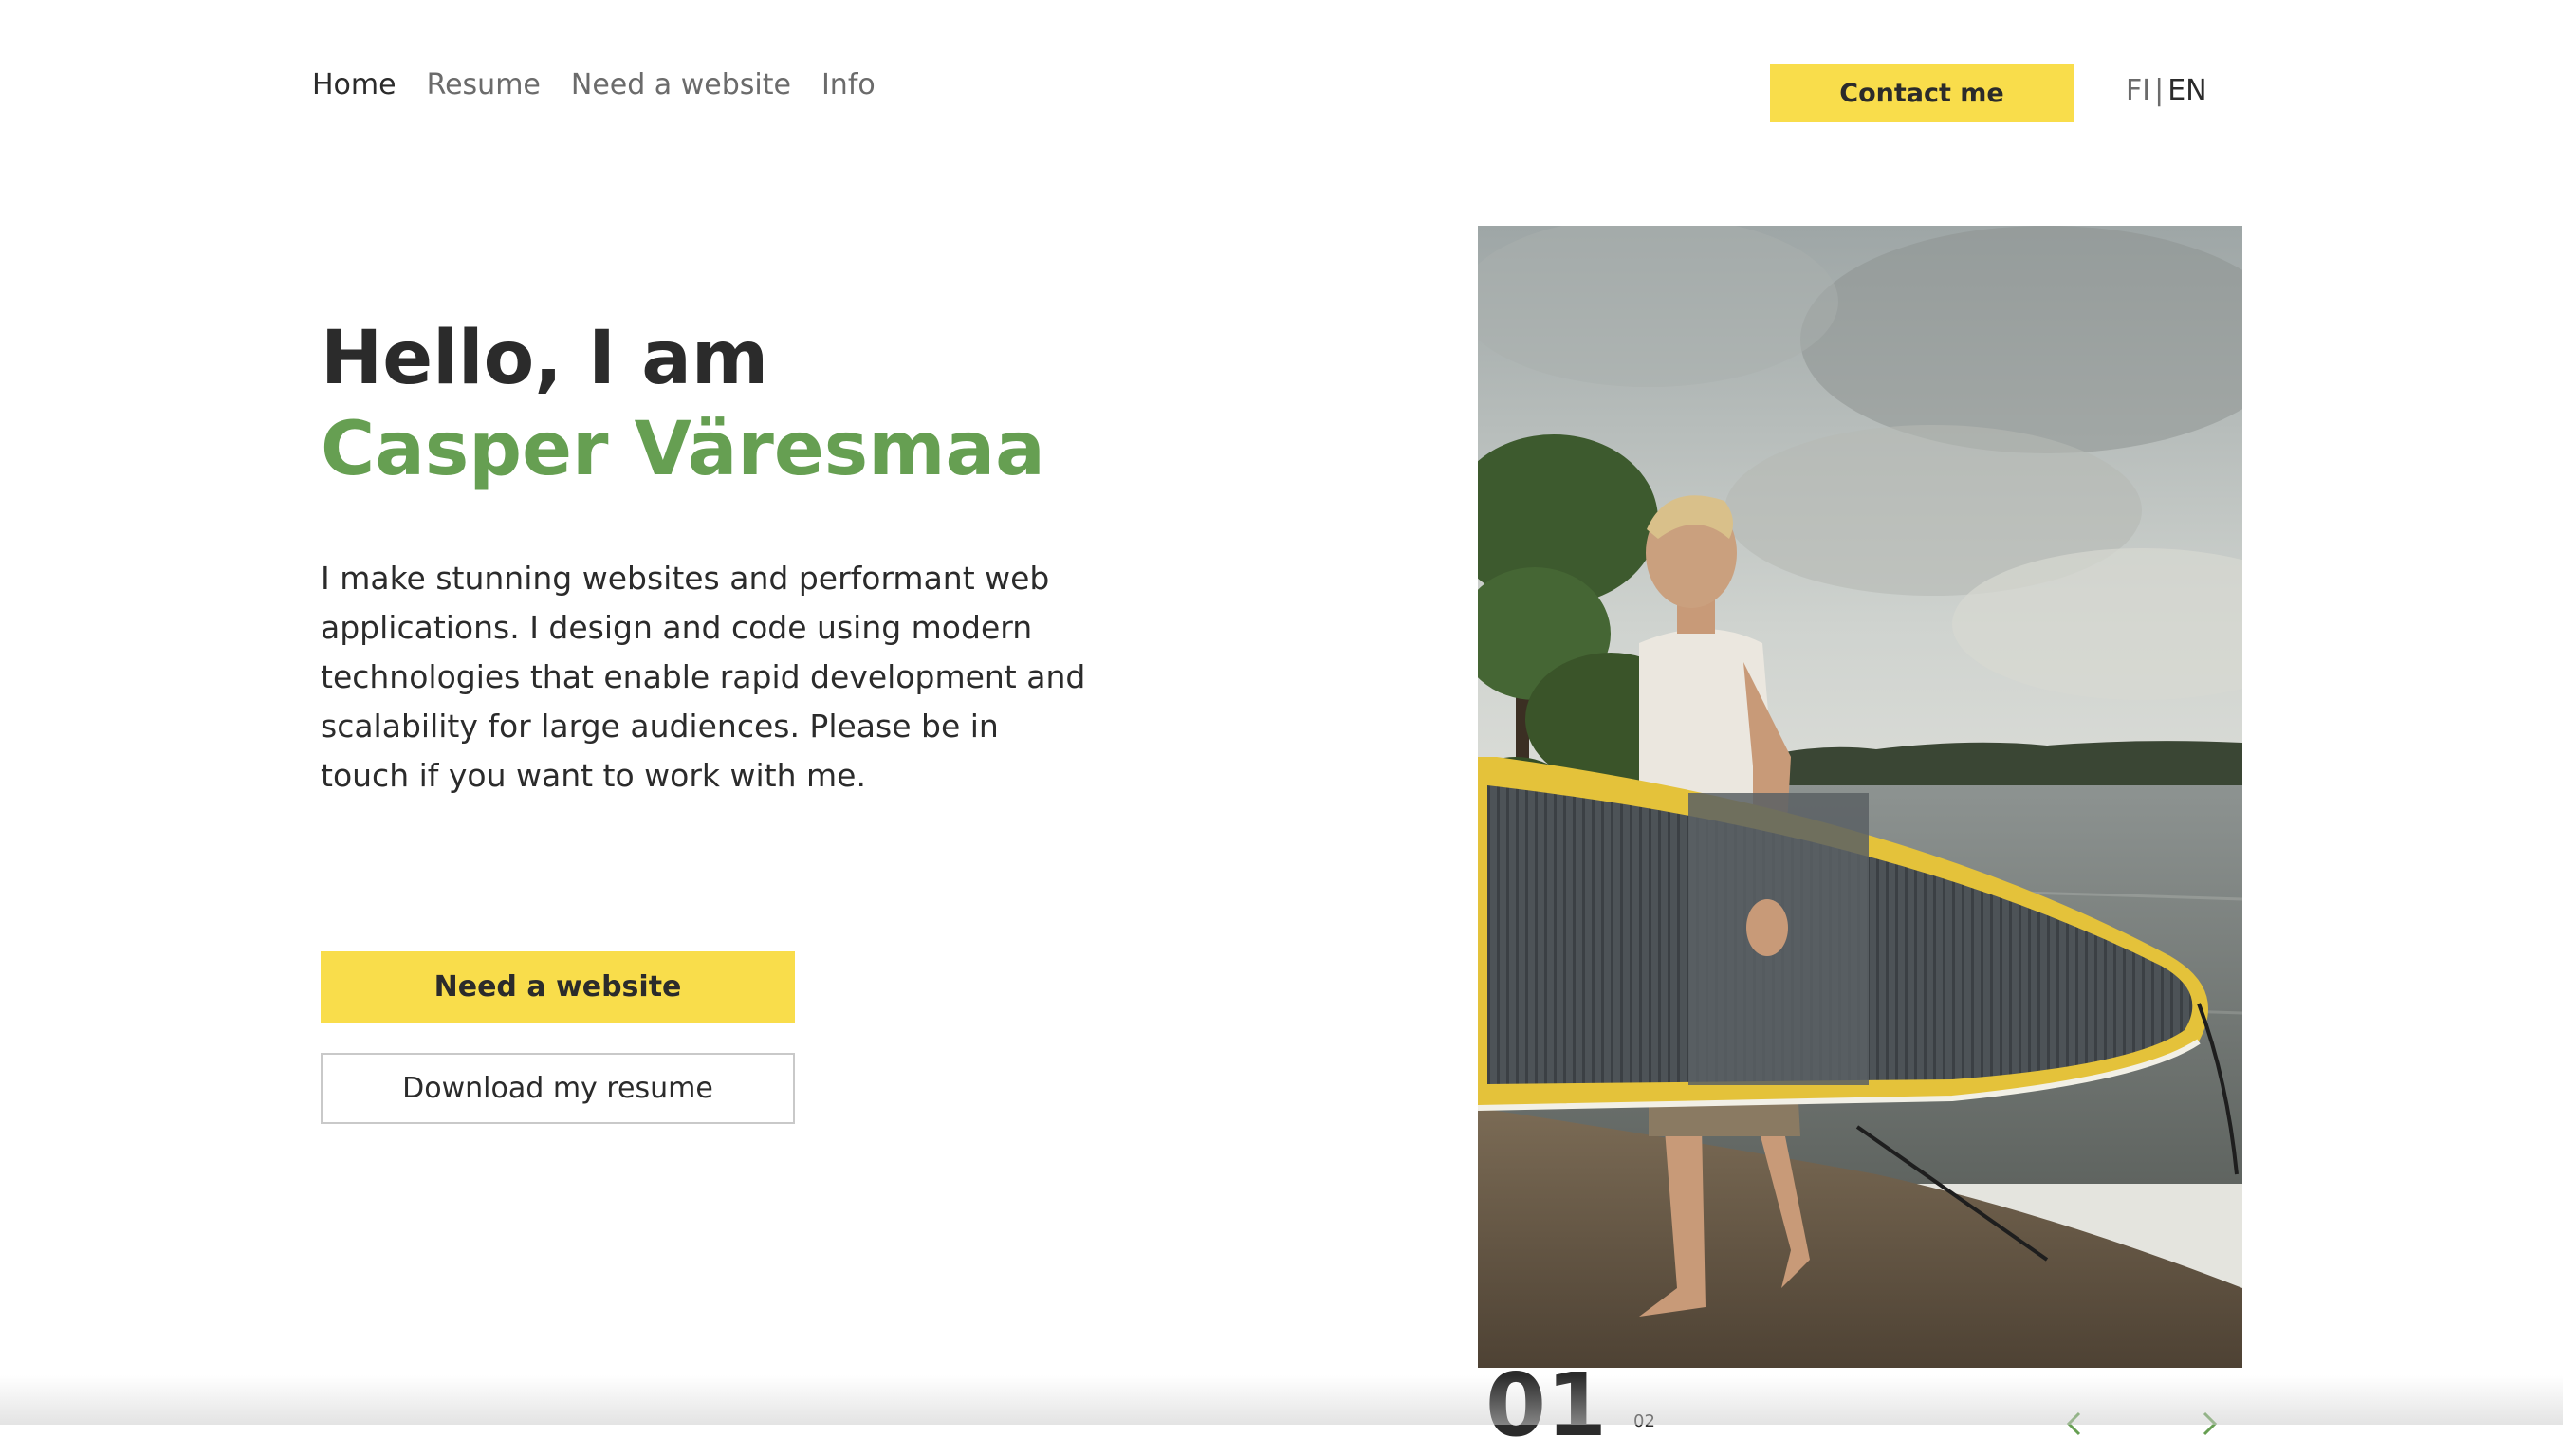 This screenshot has width=2563, height=1456. Describe the element at coordinates (558, 1088) in the screenshot. I see `download-resume-button: Download my resume` at that location.